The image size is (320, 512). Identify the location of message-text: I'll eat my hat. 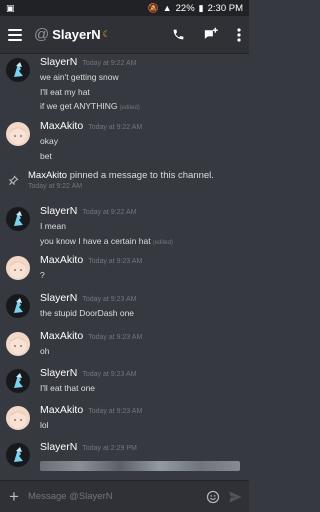
(65, 91).